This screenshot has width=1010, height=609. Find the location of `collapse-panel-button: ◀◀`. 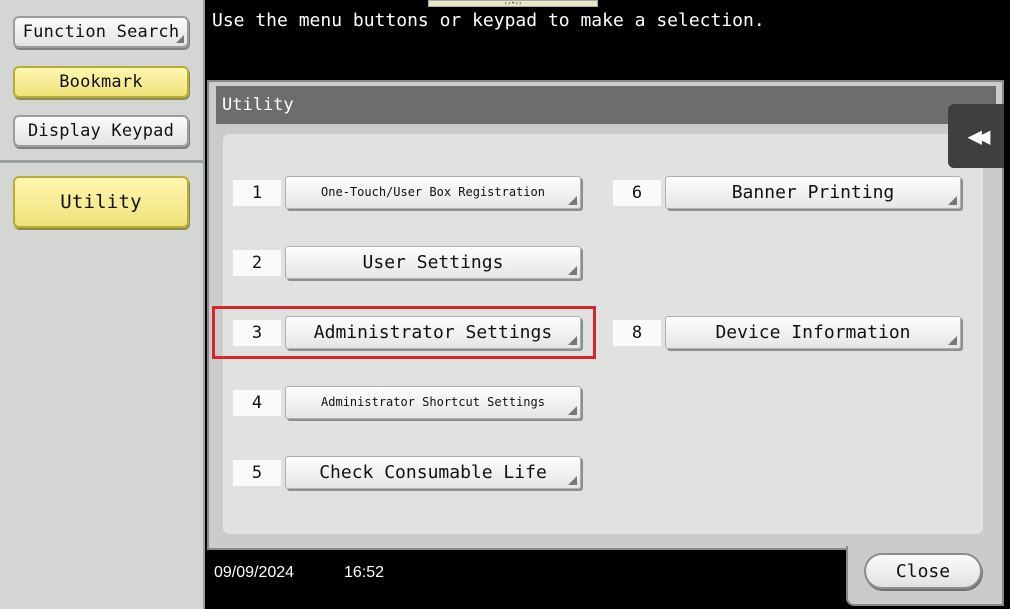

collapse-panel-button: ◀◀ is located at coordinates (976, 136).